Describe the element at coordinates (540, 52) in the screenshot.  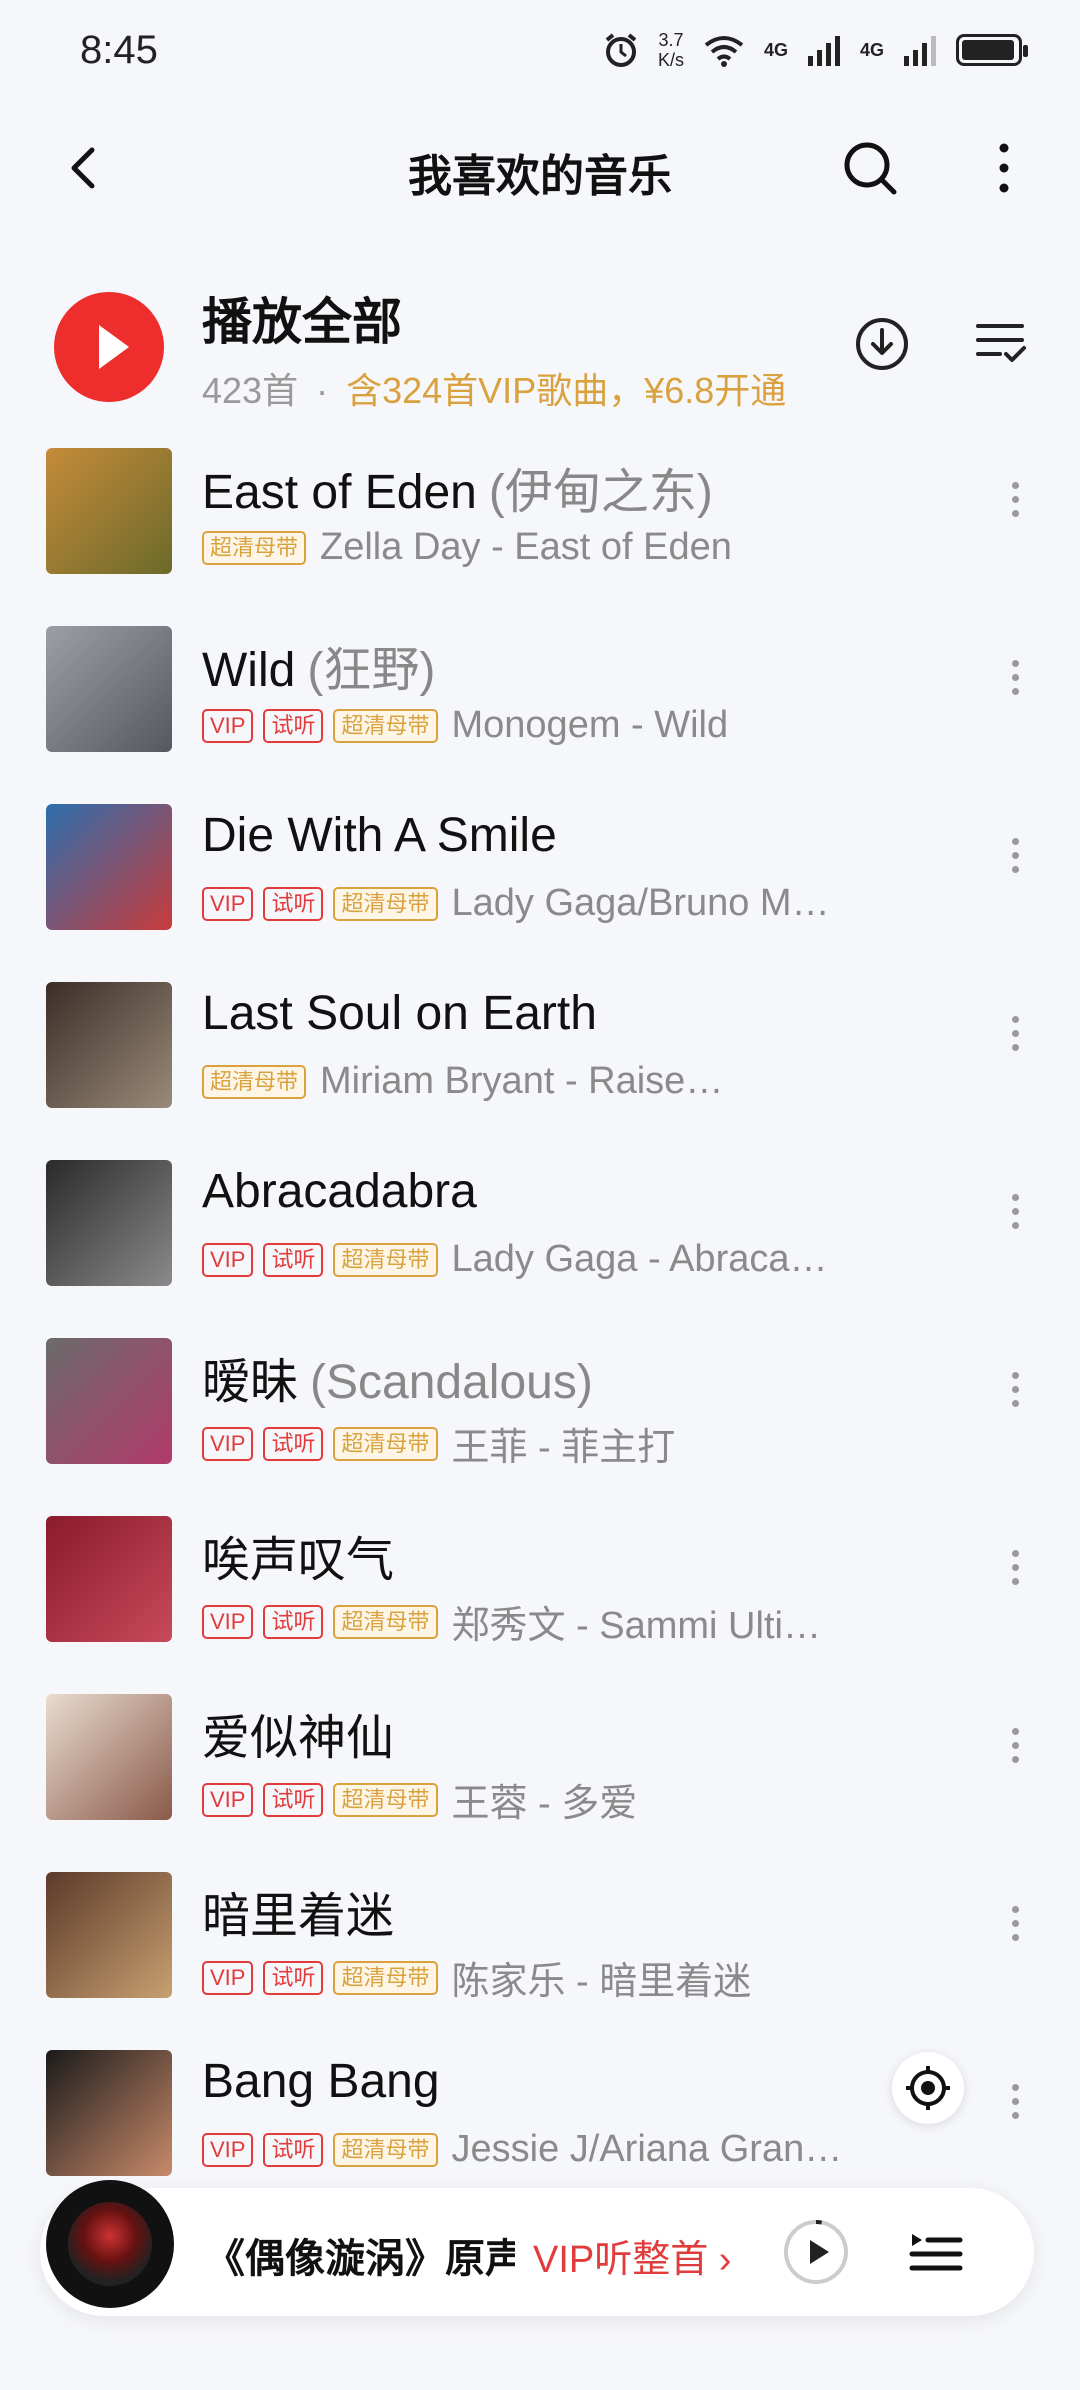
I see `status-bar: 8:45 3.7 K/s 4G 4G` at that location.